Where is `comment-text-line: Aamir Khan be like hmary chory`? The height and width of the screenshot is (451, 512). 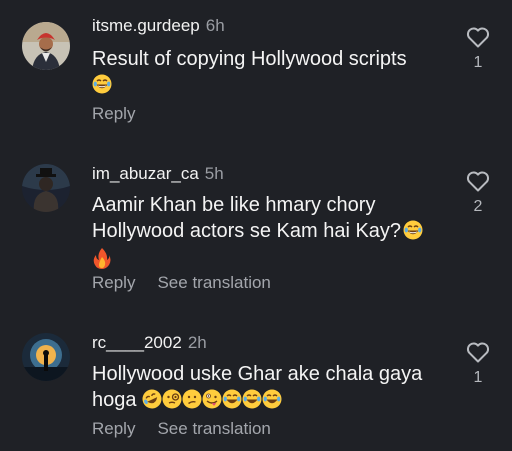
comment-text-line: Aamir Khan be like hmary chory is located at coordinates (234, 205).